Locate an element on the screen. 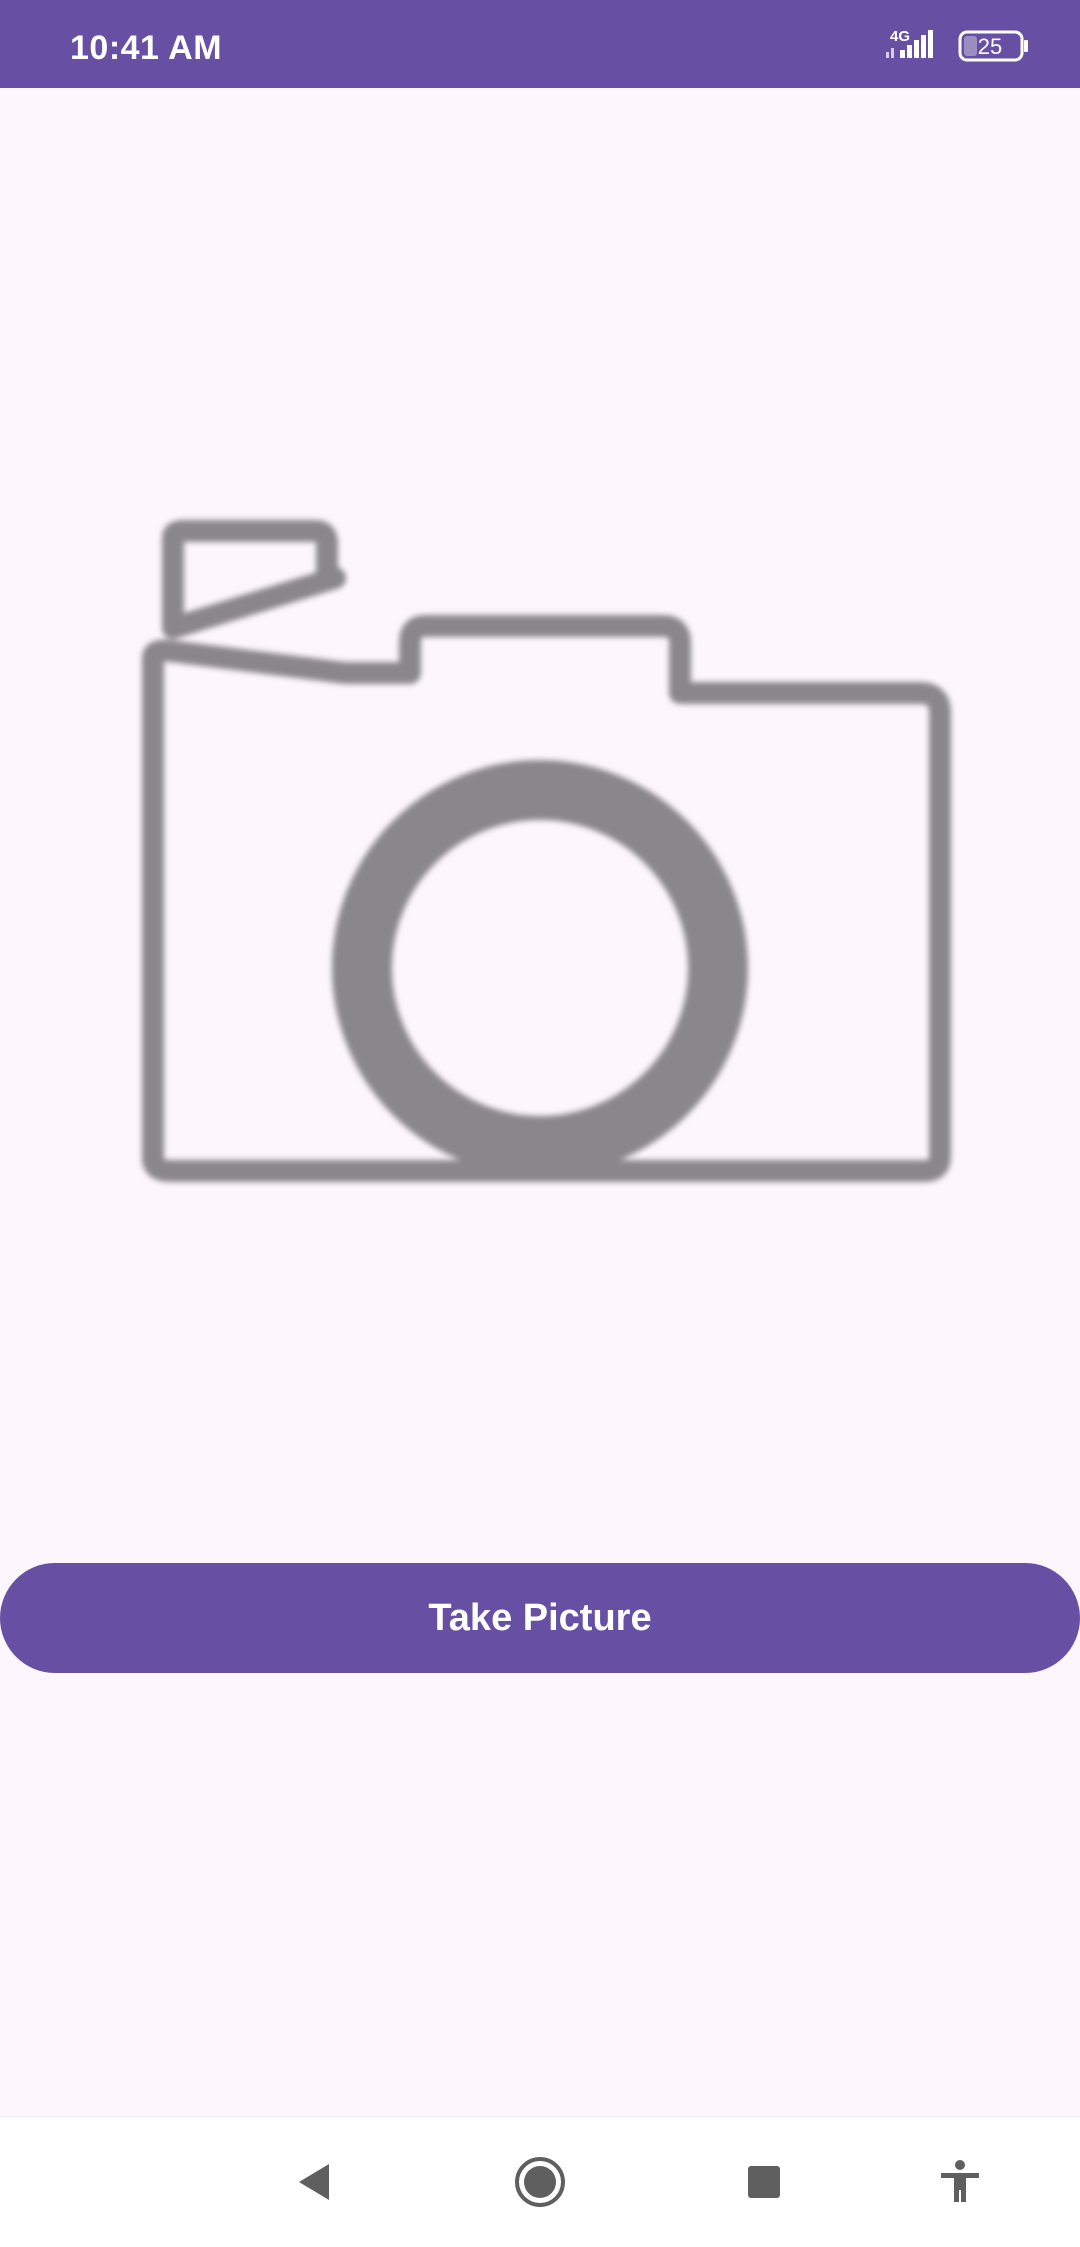 This screenshot has width=1080, height=2247. navigation-bar is located at coordinates (540, 2181).